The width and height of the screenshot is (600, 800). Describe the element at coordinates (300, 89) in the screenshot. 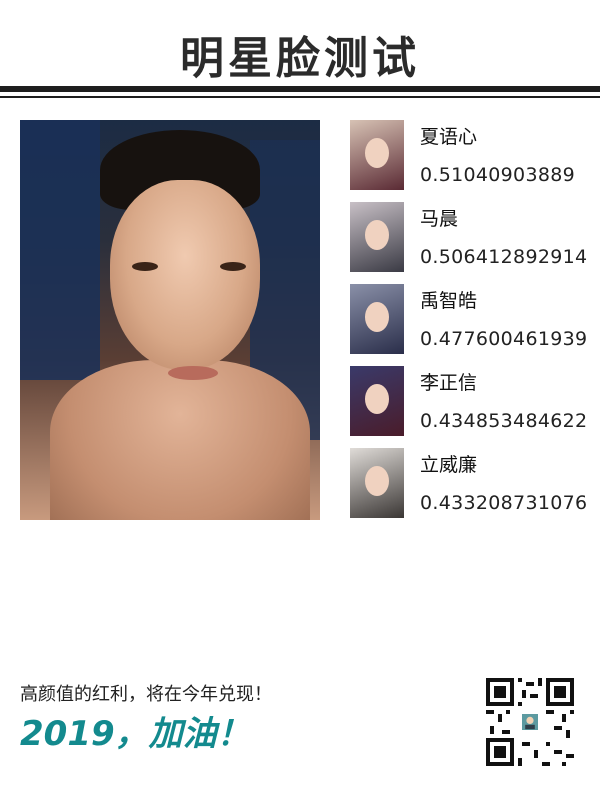

I see `header-divider-thick` at that location.